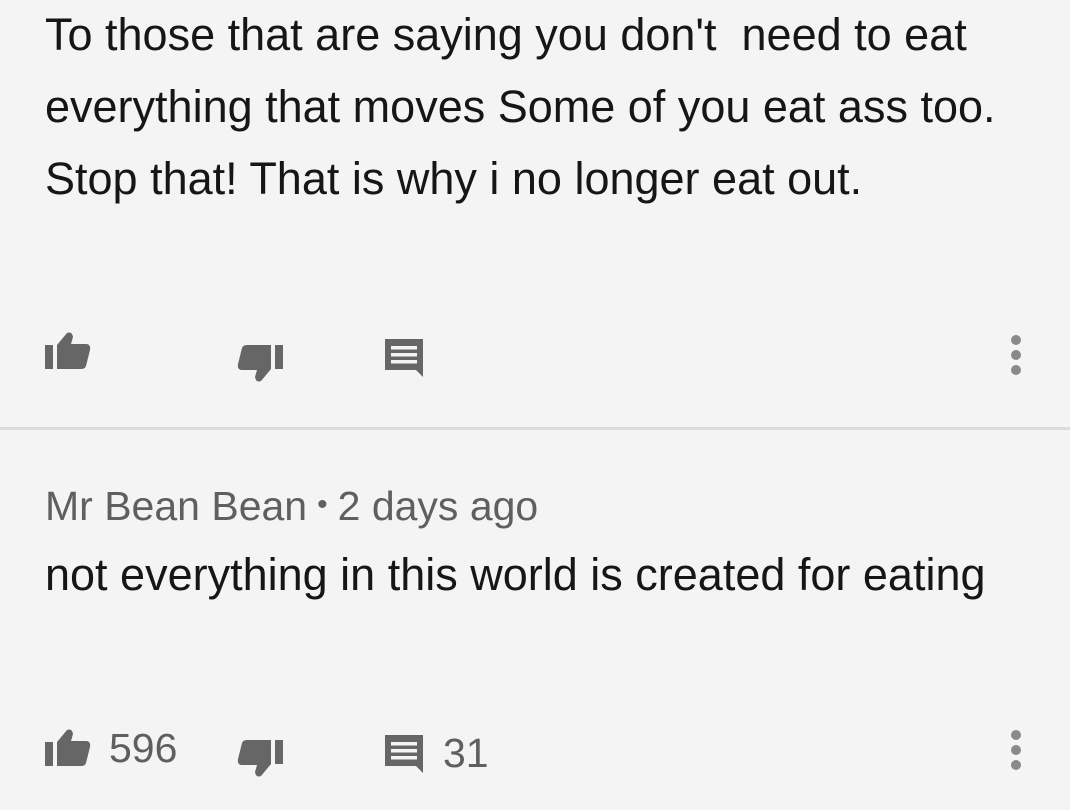  I want to click on like-button: 596, so click(111, 748).